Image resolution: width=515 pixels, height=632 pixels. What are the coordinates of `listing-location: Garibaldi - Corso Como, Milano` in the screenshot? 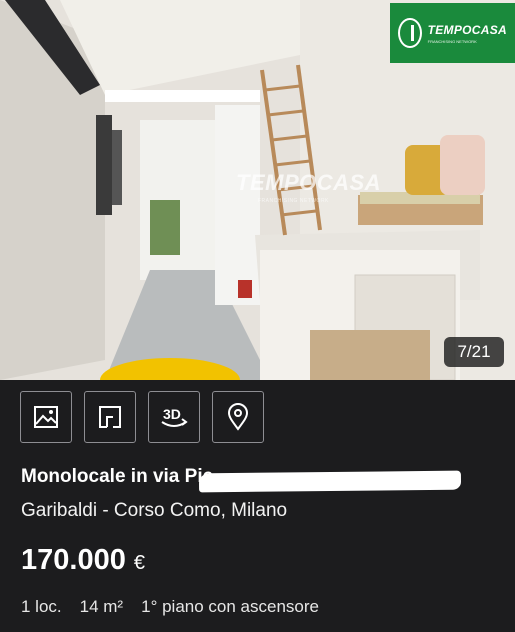 It's located at (154, 510).